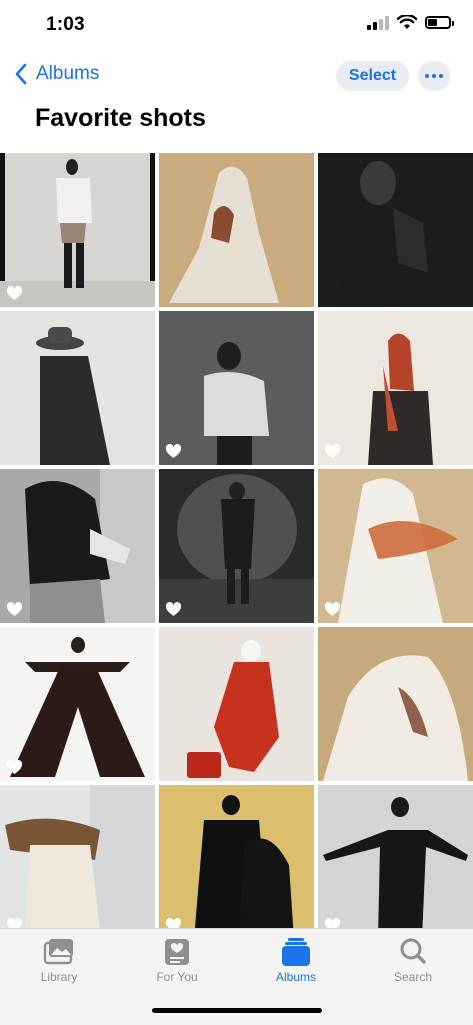  Describe the element at coordinates (372, 76) in the screenshot. I see `select-button: Select` at that location.